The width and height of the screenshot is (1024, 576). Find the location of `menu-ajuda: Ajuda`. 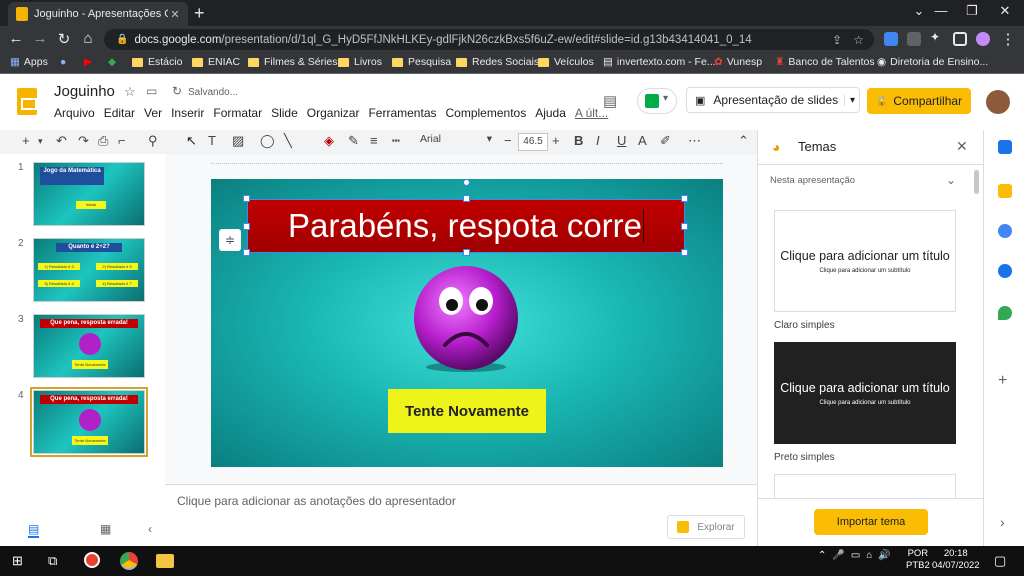

menu-ajuda: Ajuda is located at coordinates (550, 113).